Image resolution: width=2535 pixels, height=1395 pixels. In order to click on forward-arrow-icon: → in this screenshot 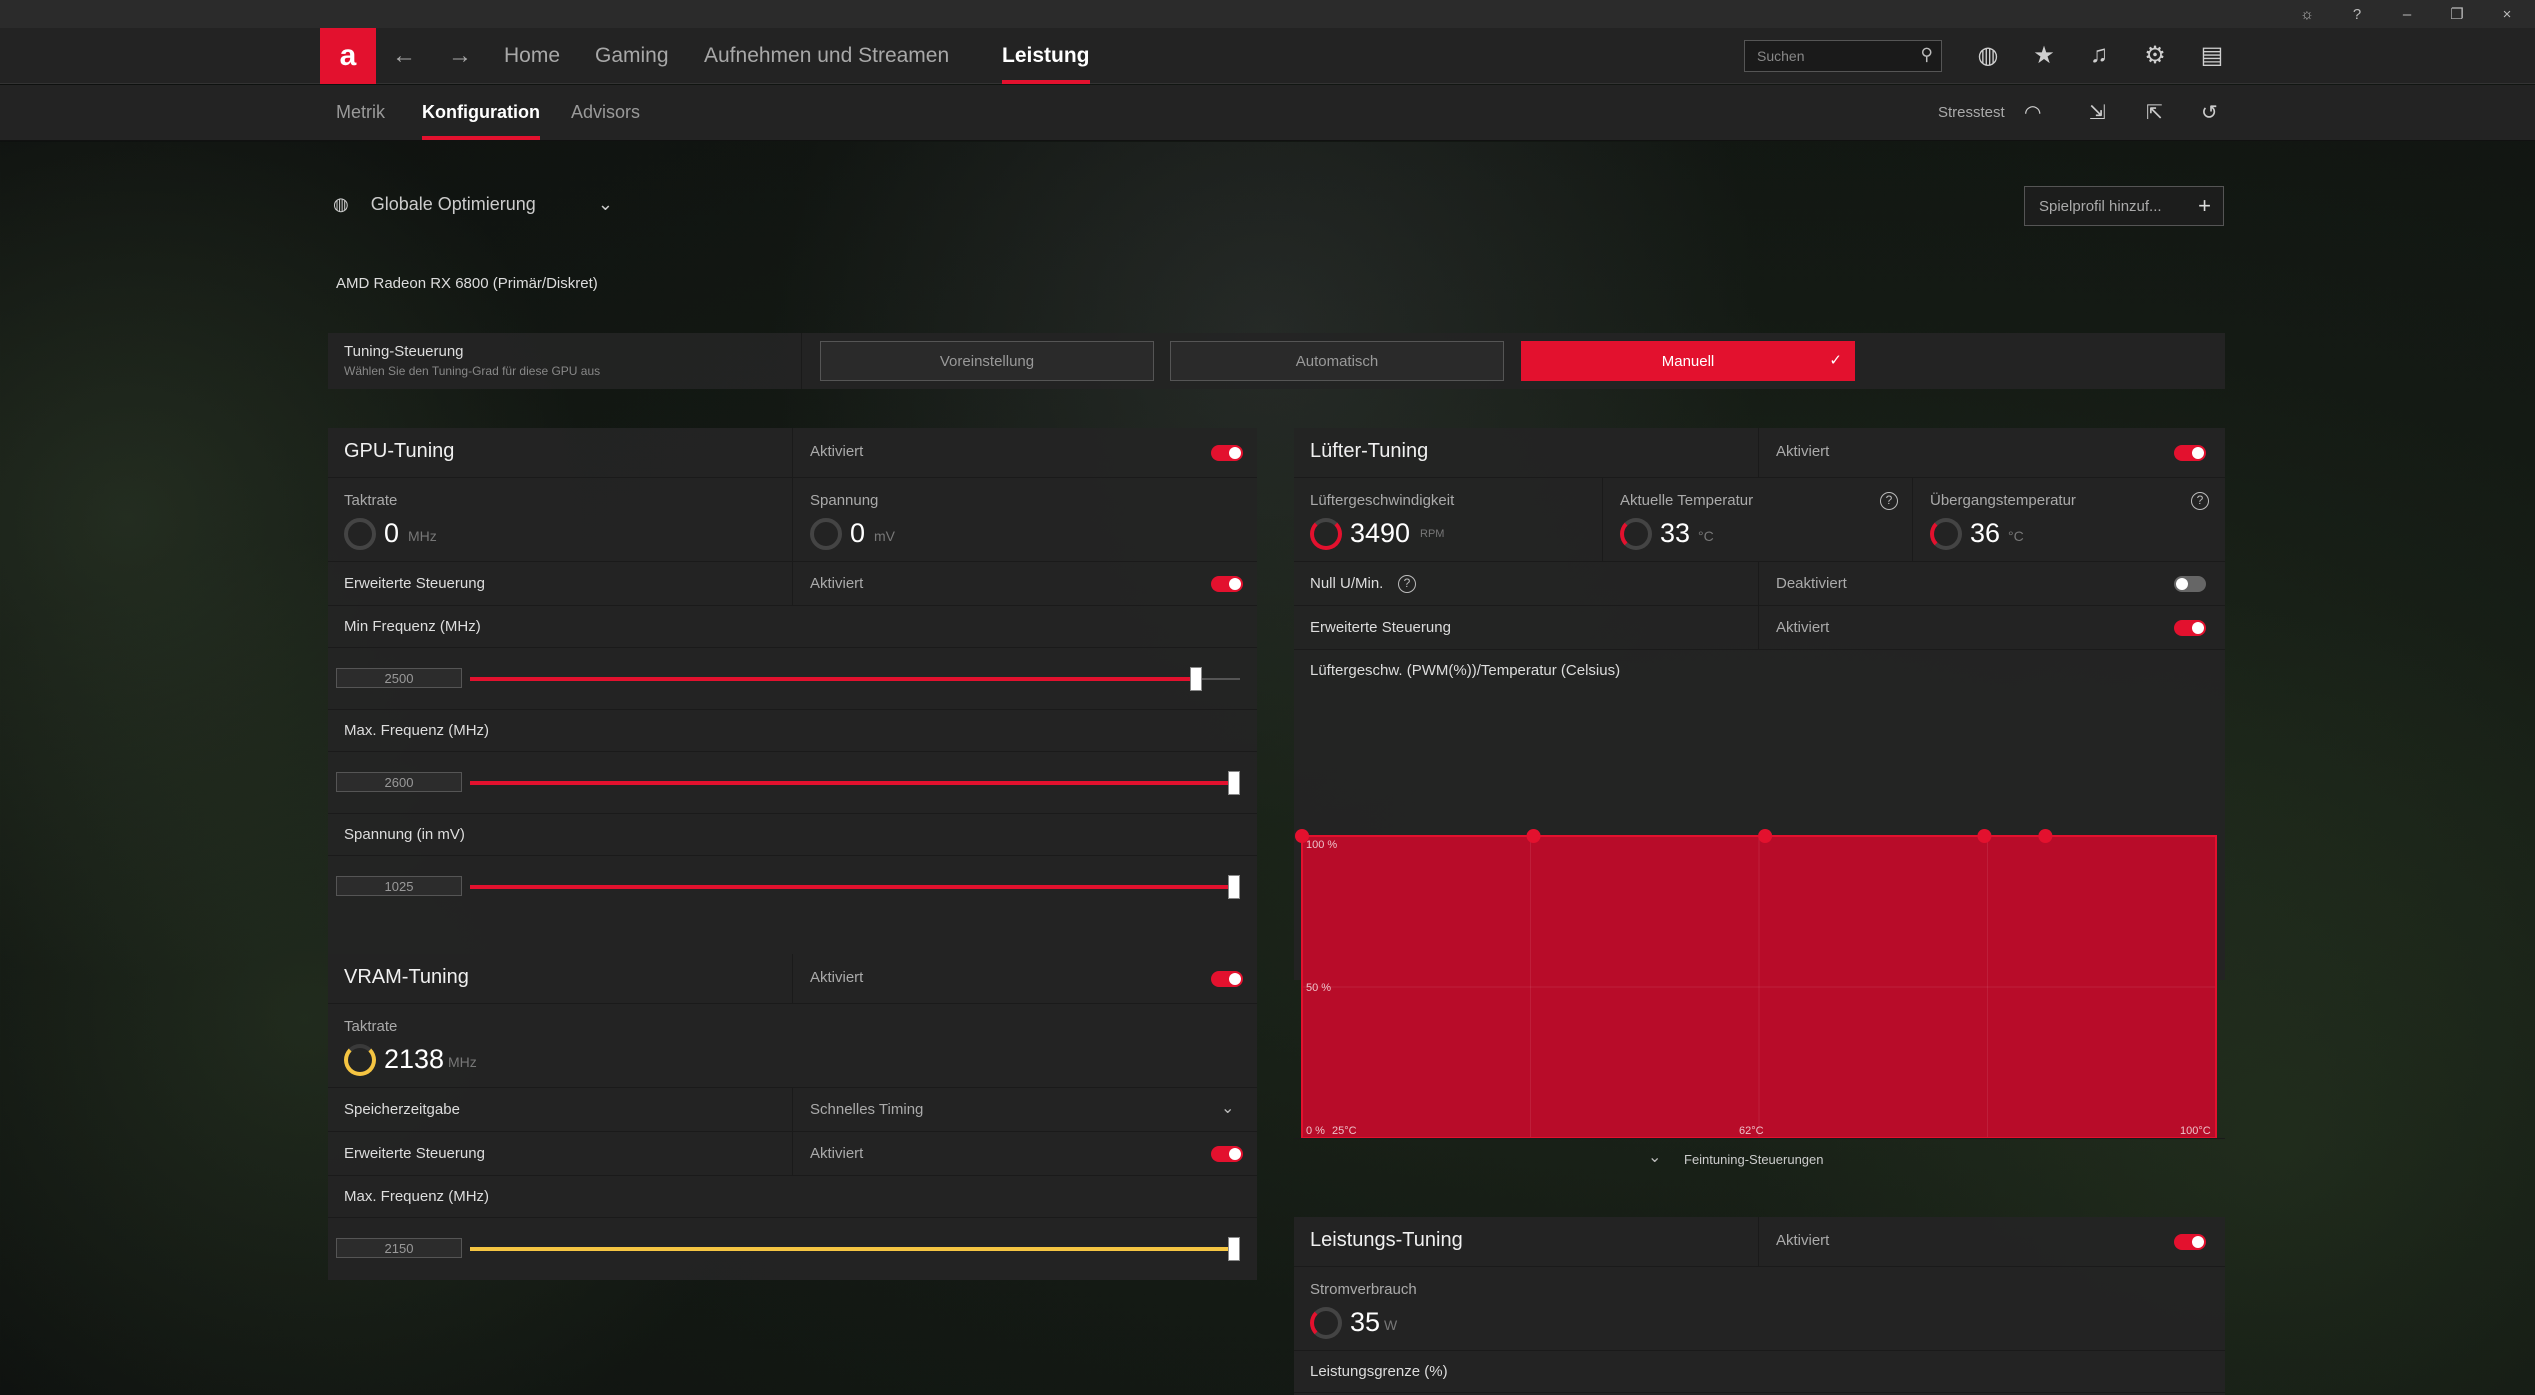, I will do `click(460, 56)`.